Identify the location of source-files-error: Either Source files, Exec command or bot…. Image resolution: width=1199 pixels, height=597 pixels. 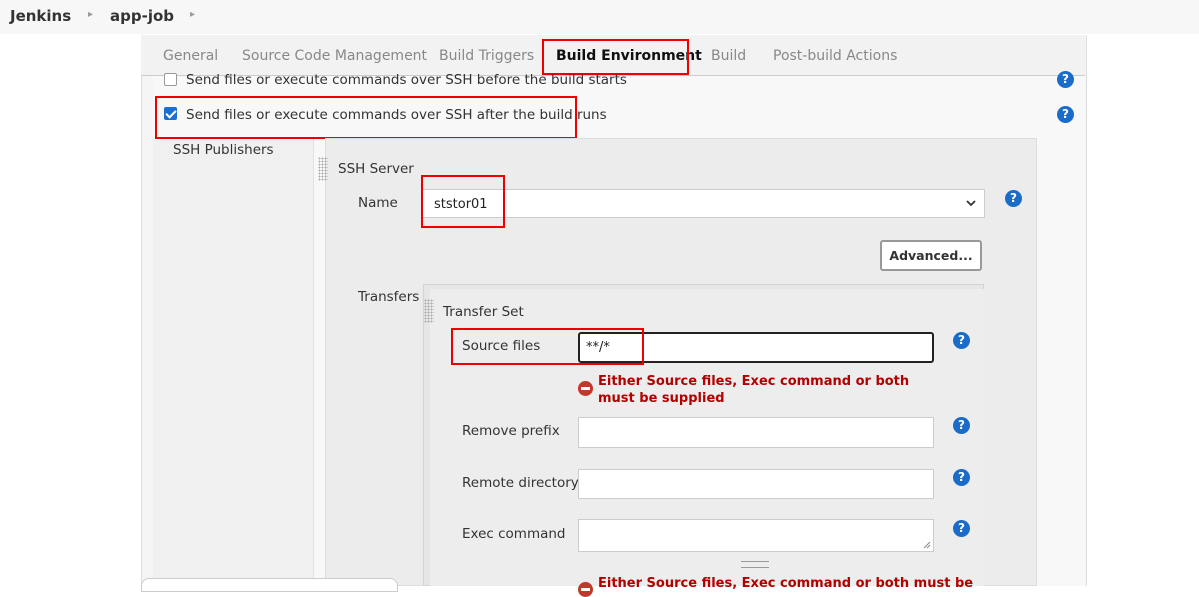
(754, 390).